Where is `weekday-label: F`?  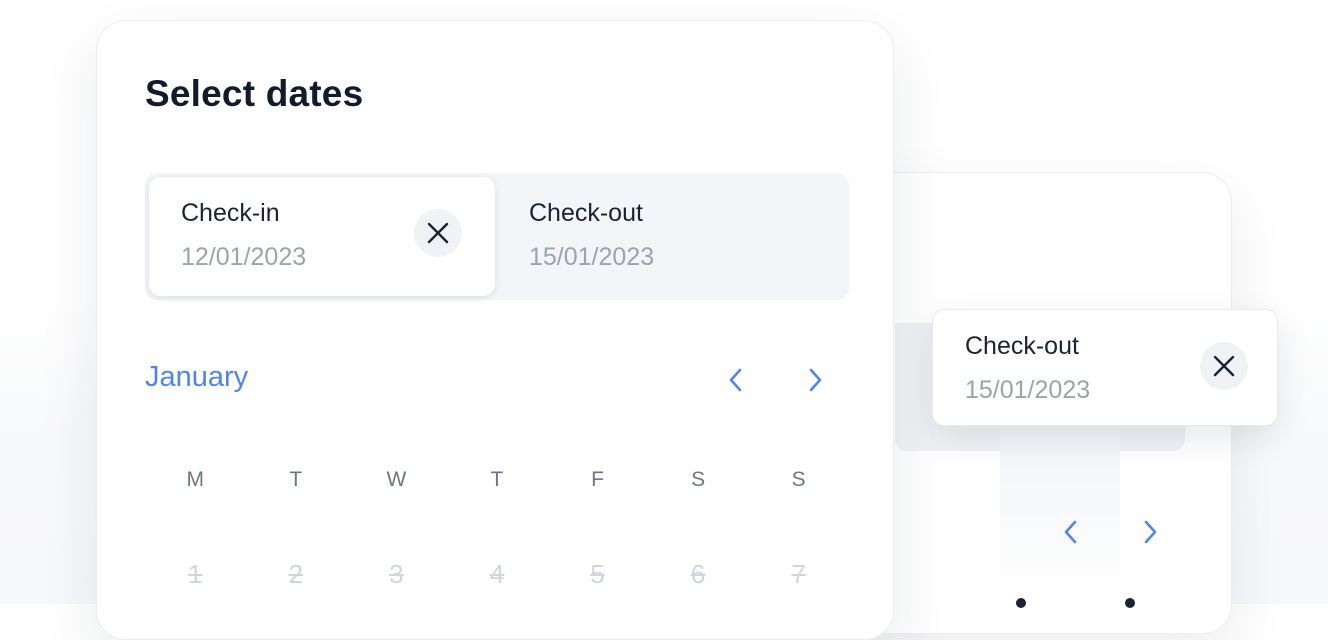 weekday-label: F is located at coordinates (597, 479).